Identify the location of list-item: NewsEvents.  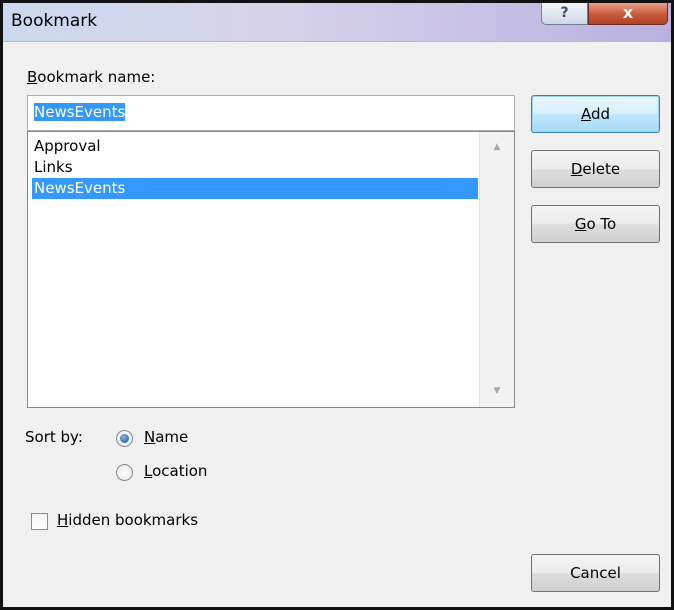
(255, 188).